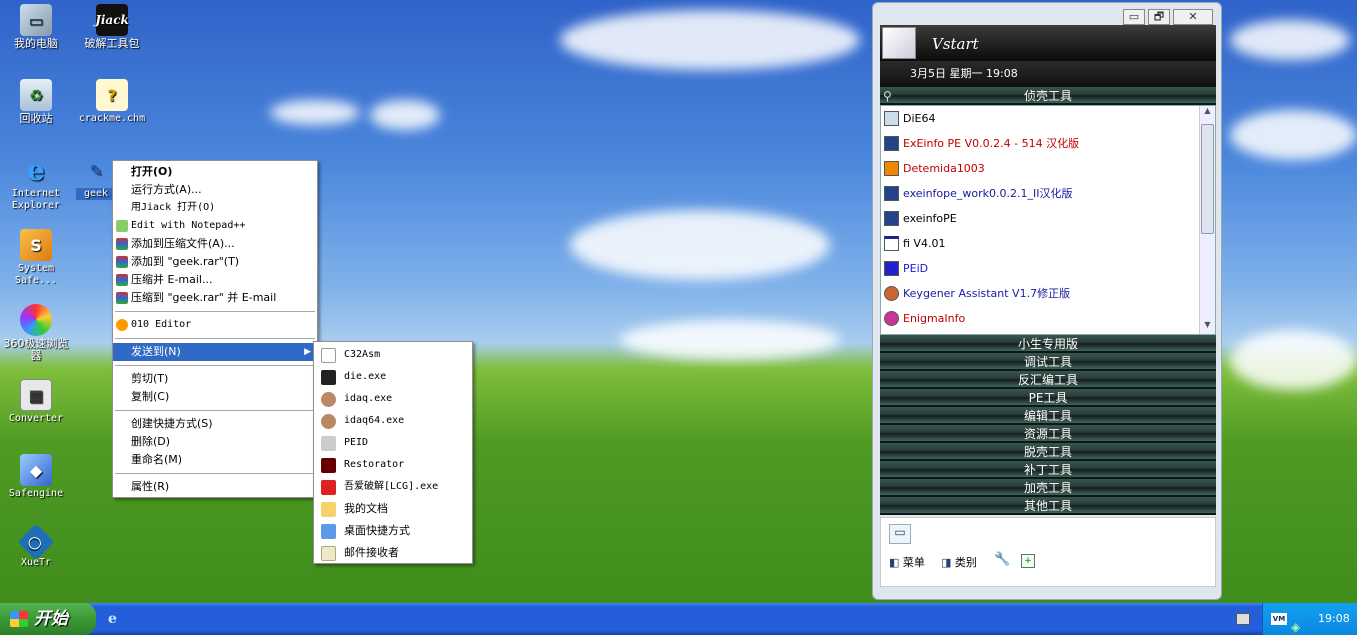 The height and width of the screenshot is (635, 1357). What do you see at coordinates (887, 96) in the screenshot?
I see `magnifier-icon: ⚲` at bounding box center [887, 96].